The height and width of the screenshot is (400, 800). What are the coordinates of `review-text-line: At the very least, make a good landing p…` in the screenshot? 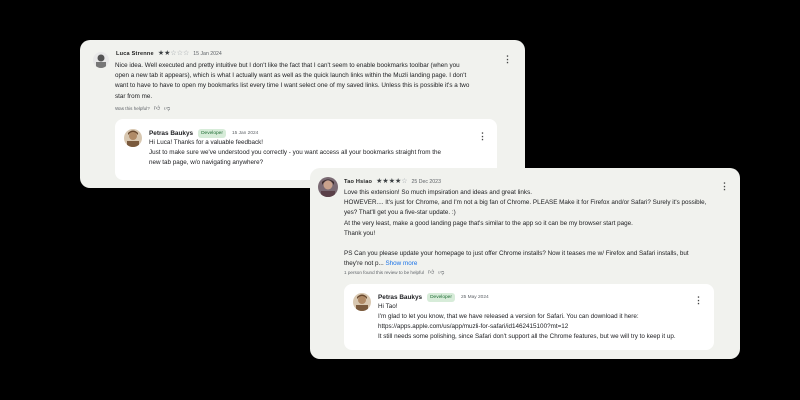 It's located at (488, 223).